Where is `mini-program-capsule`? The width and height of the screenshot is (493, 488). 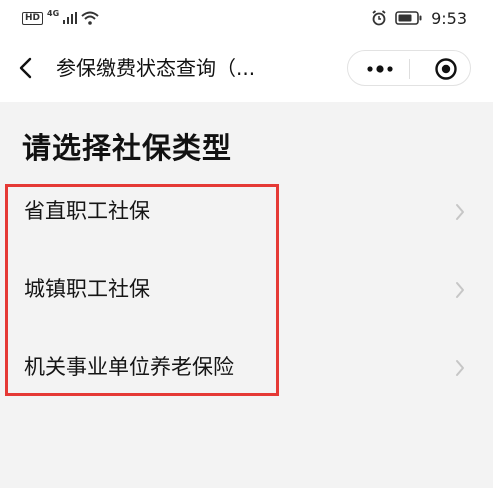
mini-program-capsule is located at coordinates (409, 68).